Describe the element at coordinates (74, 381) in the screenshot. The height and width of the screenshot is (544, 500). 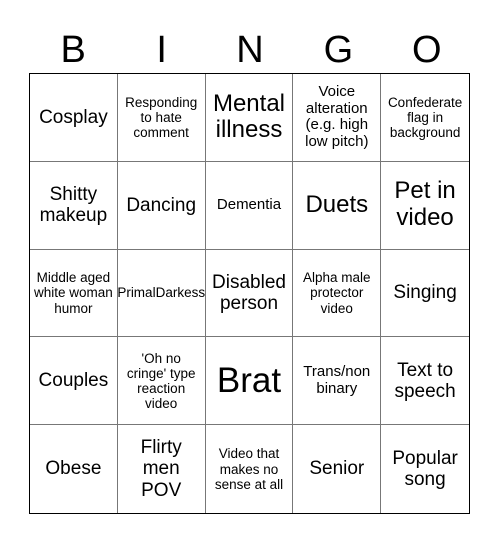
I see `bingo-cell: Couples` at that location.